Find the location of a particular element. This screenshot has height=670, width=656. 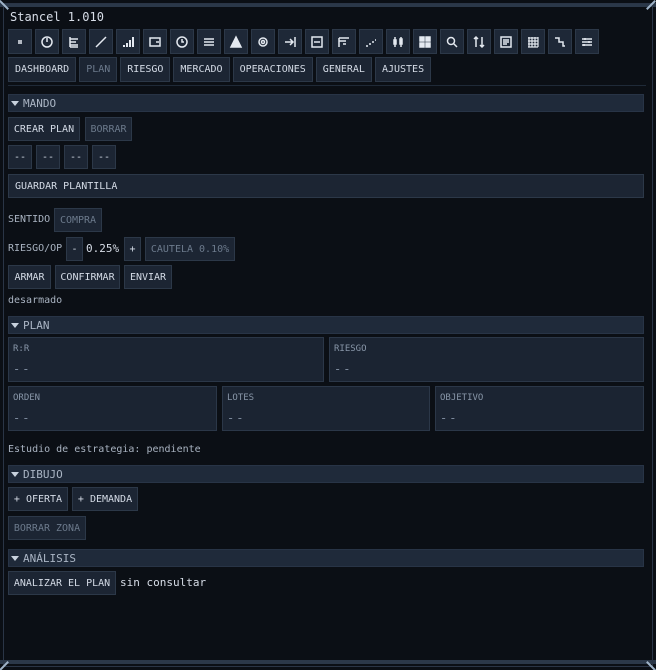

tab-riesgo: RIESGO is located at coordinates (145, 69).